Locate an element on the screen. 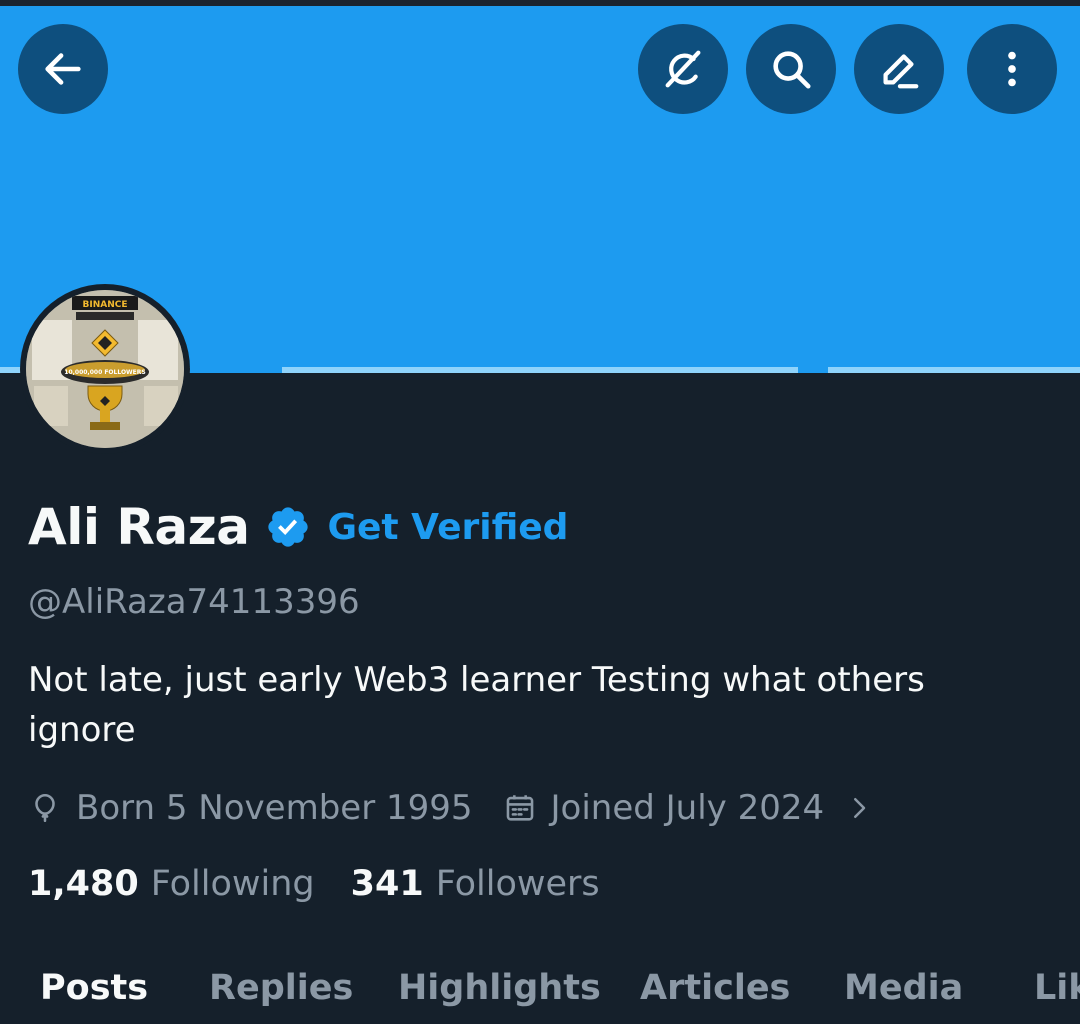  search-button is located at coordinates (791, 69).